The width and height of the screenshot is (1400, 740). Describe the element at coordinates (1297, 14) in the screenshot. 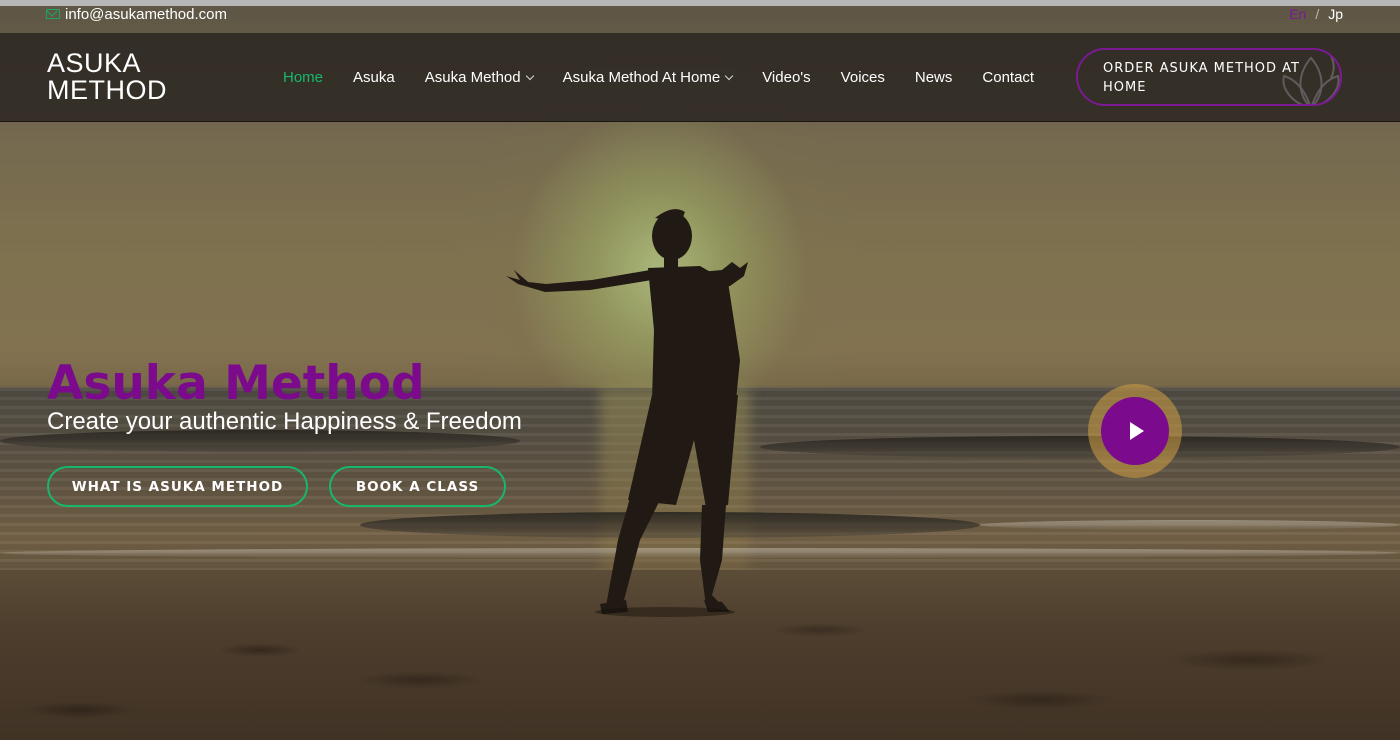

I see `lang-en: En` at that location.